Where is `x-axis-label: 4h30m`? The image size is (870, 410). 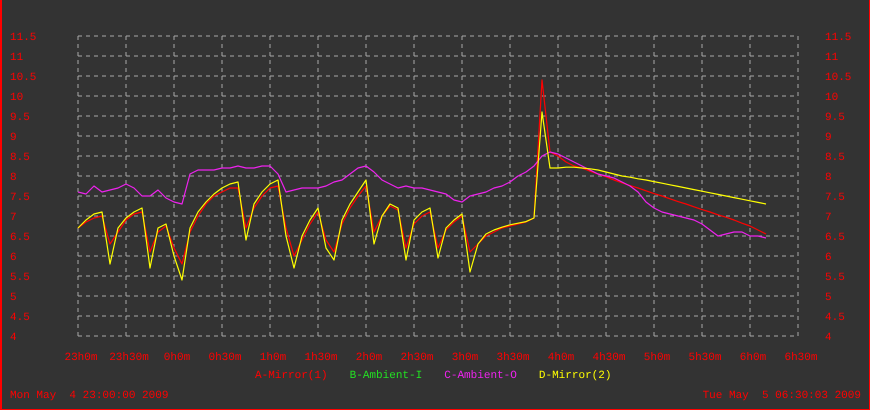
x-axis-label: 4h30m is located at coordinates (609, 358).